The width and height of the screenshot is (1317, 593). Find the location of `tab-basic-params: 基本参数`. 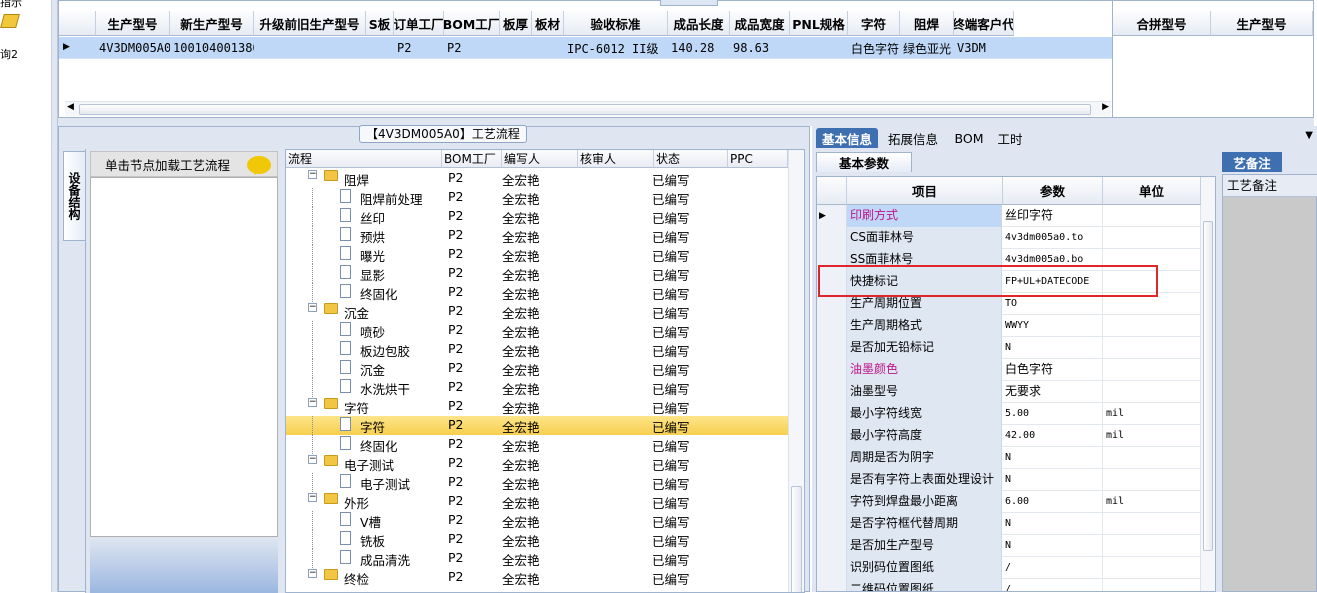

tab-basic-params: 基本参数 is located at coordinates (864, 162).